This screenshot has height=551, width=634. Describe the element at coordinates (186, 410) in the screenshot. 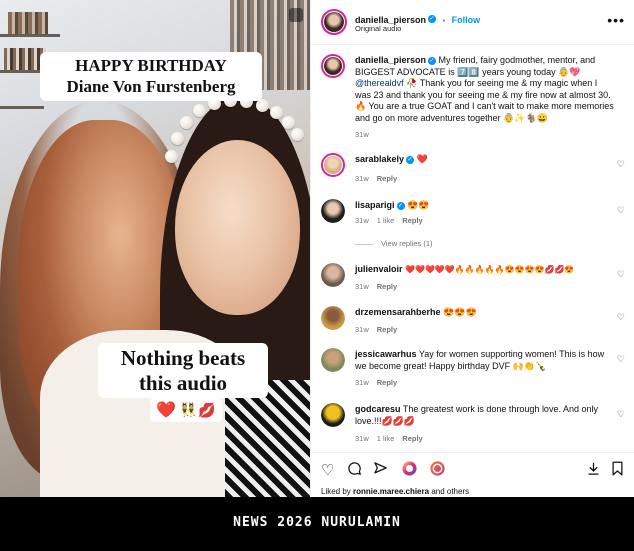

I see `caption-emoji-row: ❤️ 👯 💋` at that location.